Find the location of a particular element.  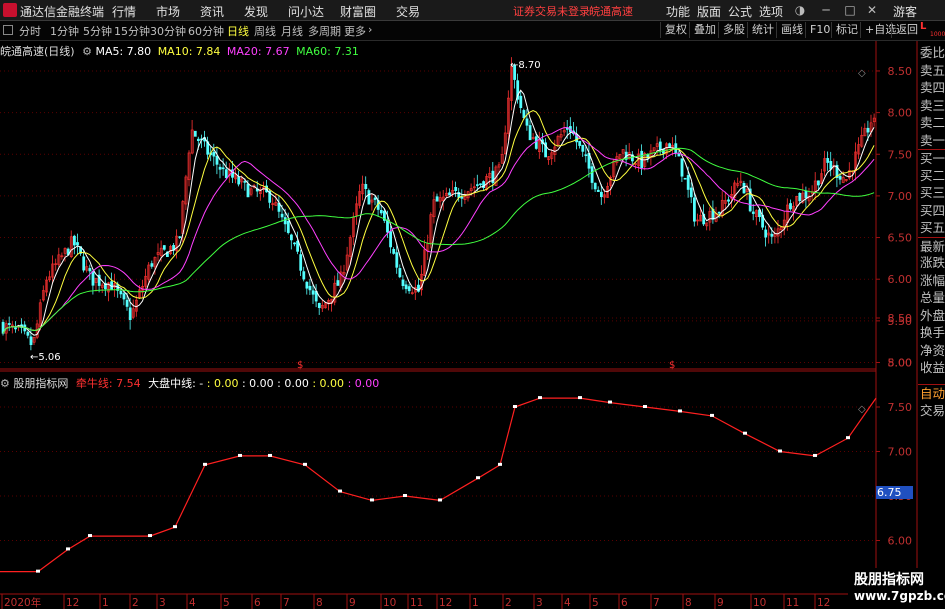

indicator-tick-label: 7.00 is located at coordinates (900, 452).